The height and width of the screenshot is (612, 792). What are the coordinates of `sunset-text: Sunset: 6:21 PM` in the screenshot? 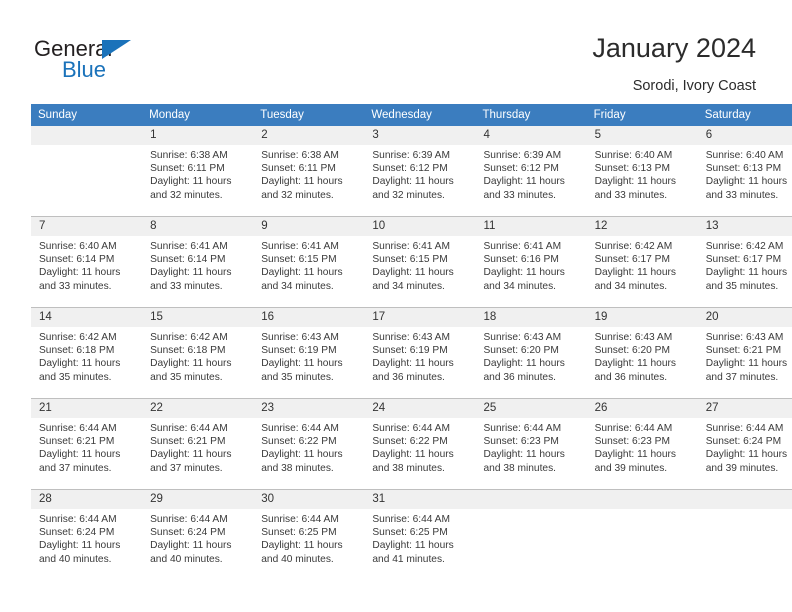 It's located at (743, 351).